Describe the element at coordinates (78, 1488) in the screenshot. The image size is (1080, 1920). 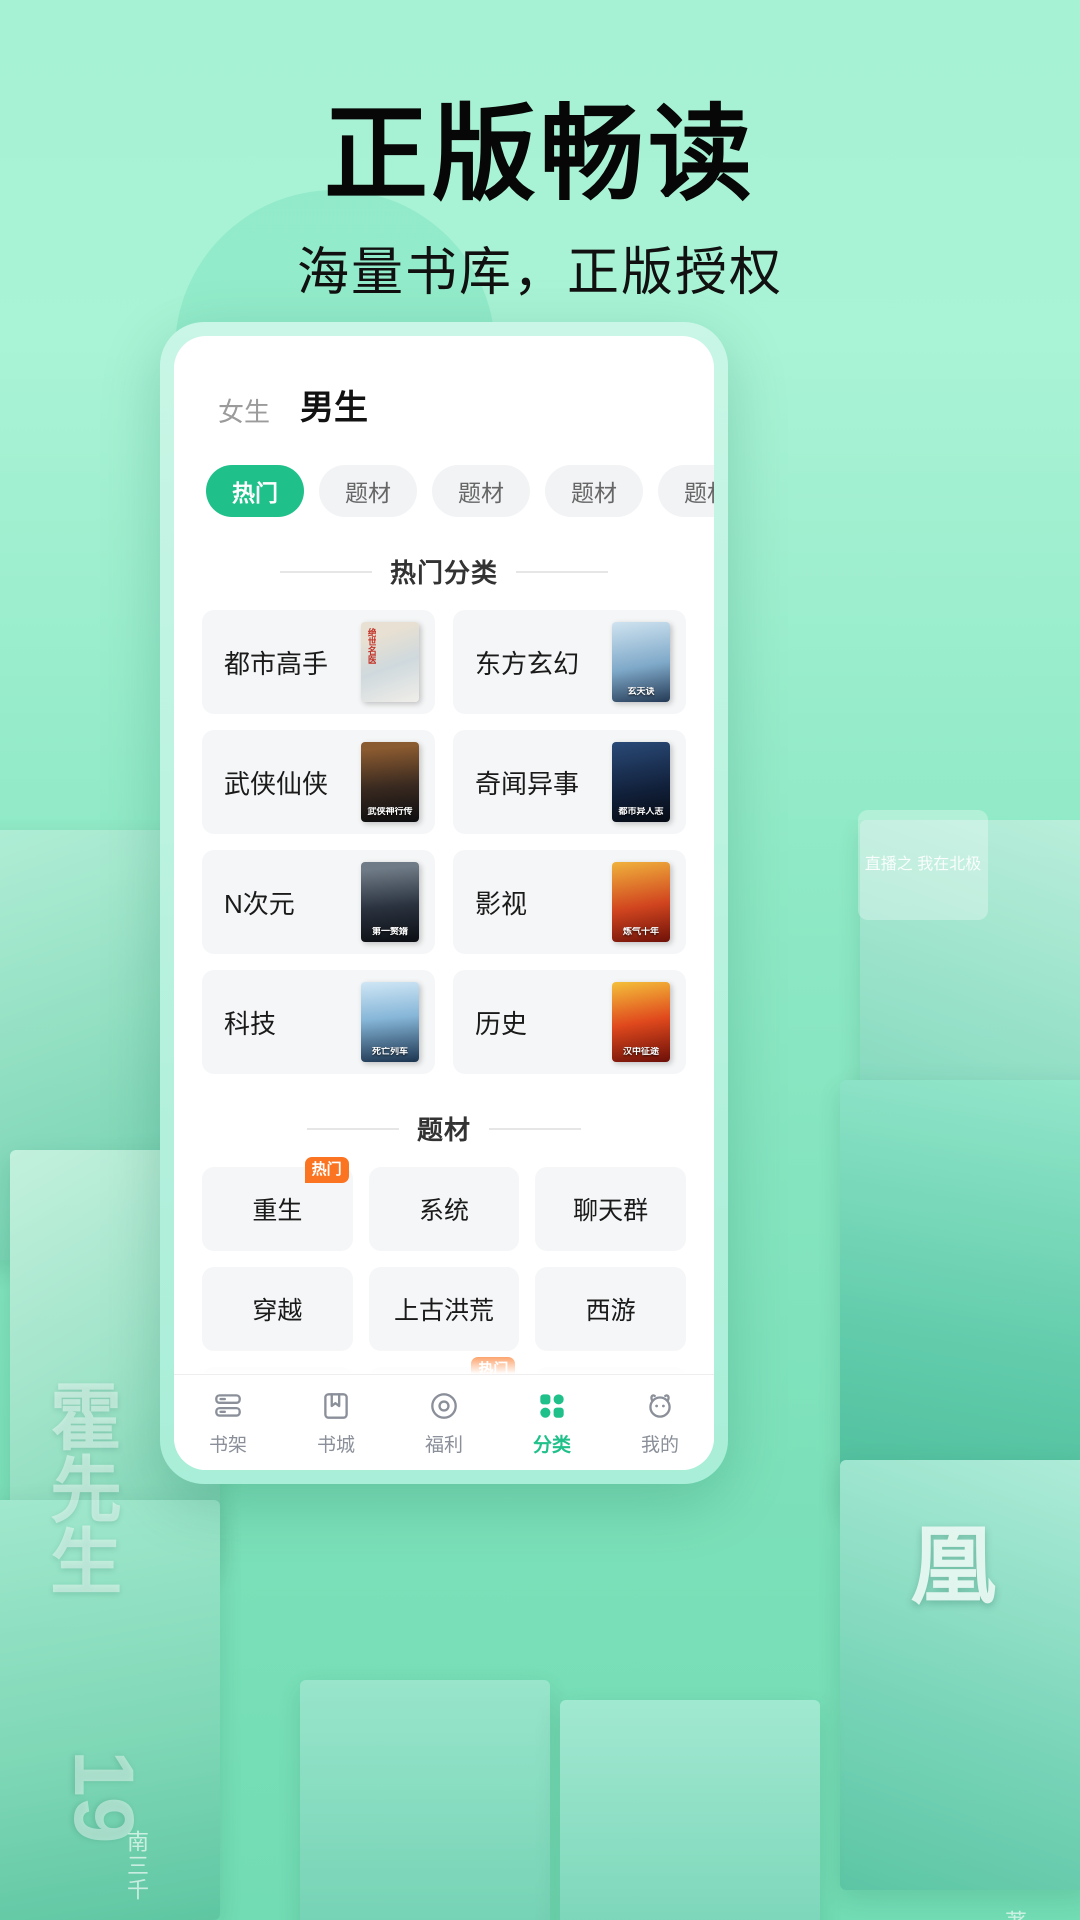
I see `bg-book-title-1: 霍先生` at that location.